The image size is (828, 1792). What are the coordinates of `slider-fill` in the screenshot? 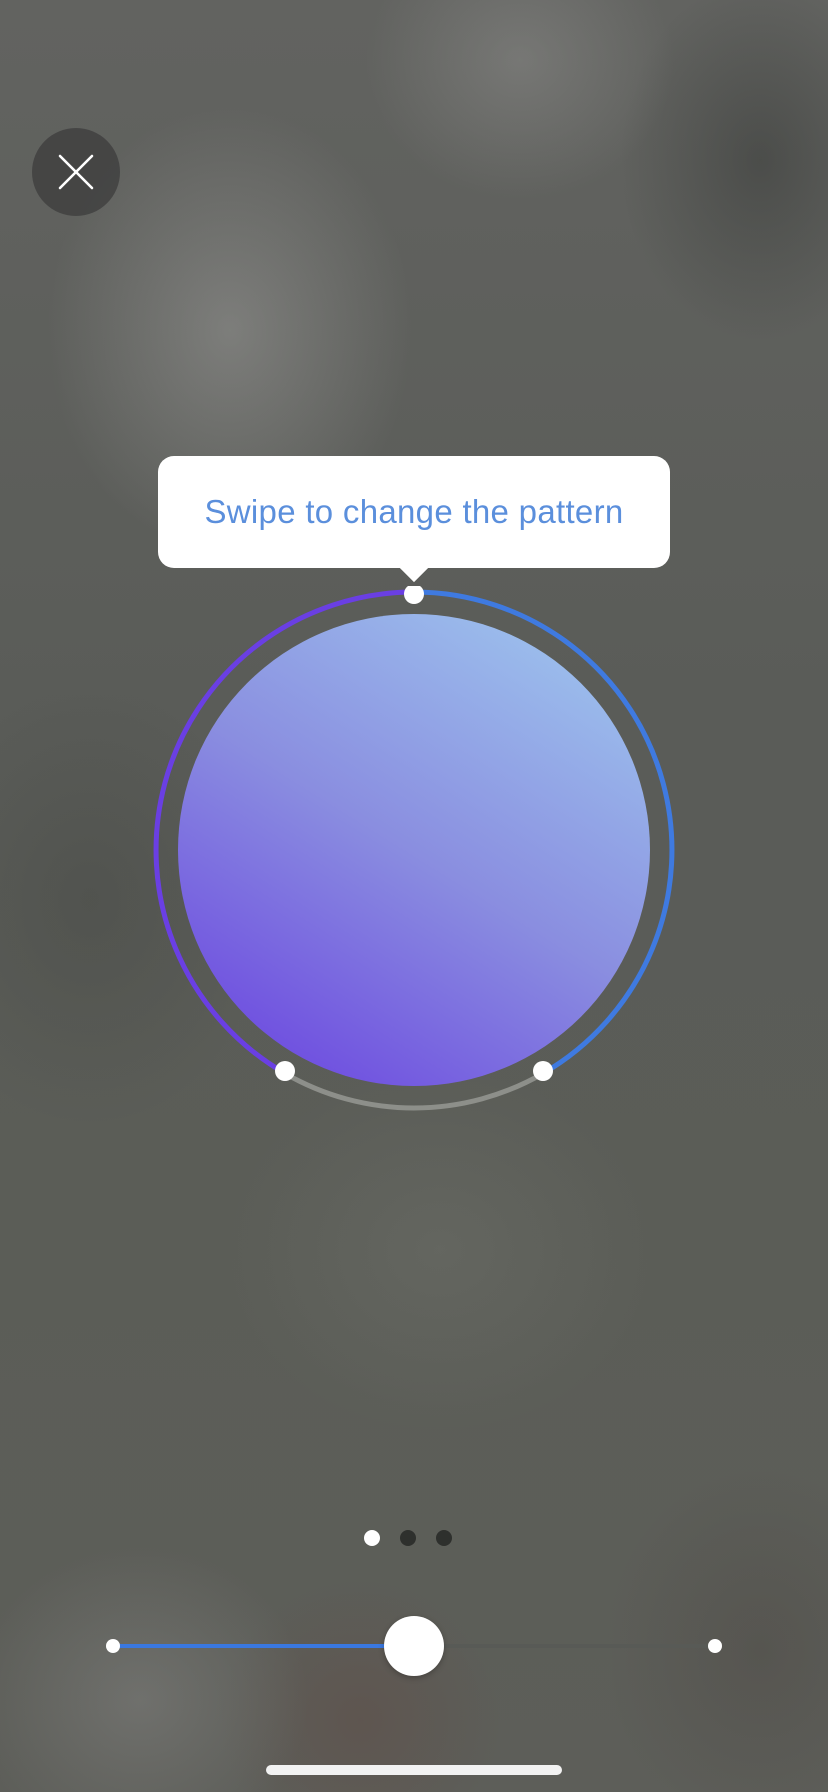 It's located at (263, 1646).